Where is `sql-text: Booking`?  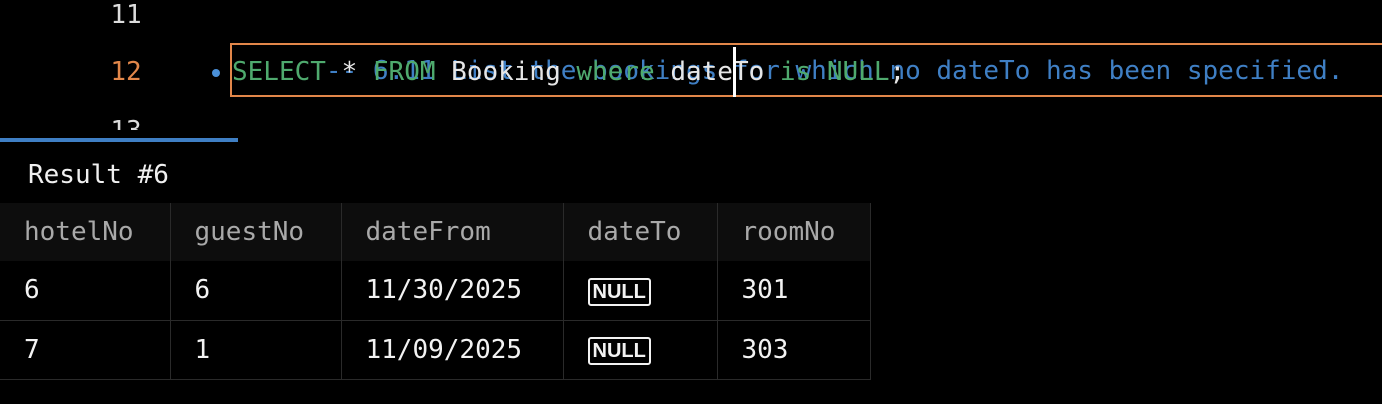
sql-text: Booking is located at coordinates (506, 72).